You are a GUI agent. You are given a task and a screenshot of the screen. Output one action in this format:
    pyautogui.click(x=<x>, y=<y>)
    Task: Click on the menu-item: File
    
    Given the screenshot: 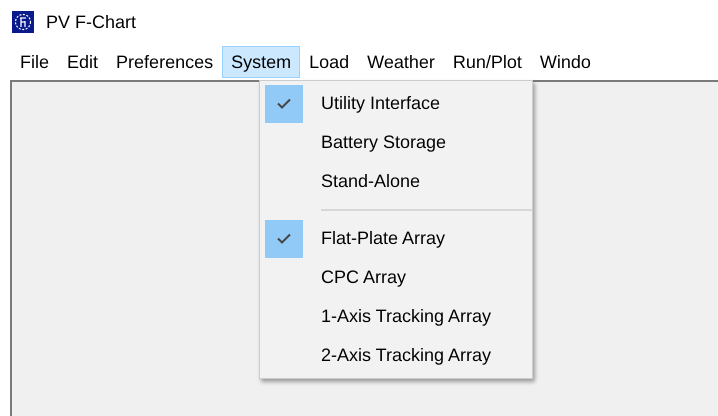 What is the action you would take?
    pyautogui.click(x=34, y=62)
    